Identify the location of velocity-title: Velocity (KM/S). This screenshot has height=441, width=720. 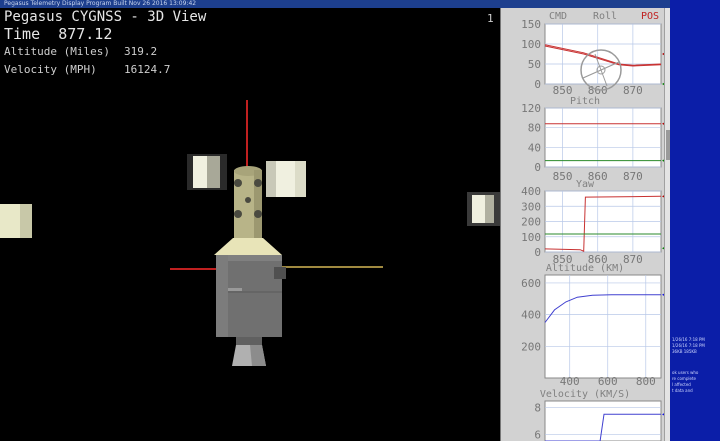
(585, 394).